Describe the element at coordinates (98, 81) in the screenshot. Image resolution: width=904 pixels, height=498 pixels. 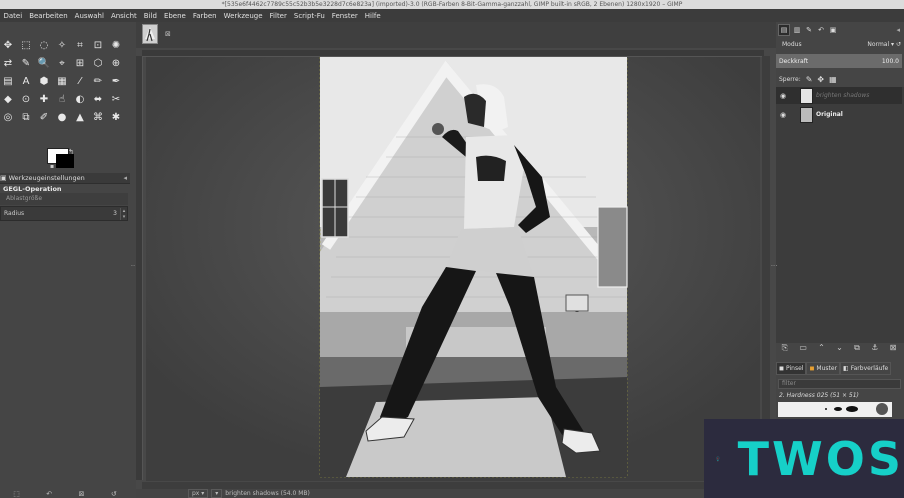
I see `pencil-tool-icon: ✏` at that location.